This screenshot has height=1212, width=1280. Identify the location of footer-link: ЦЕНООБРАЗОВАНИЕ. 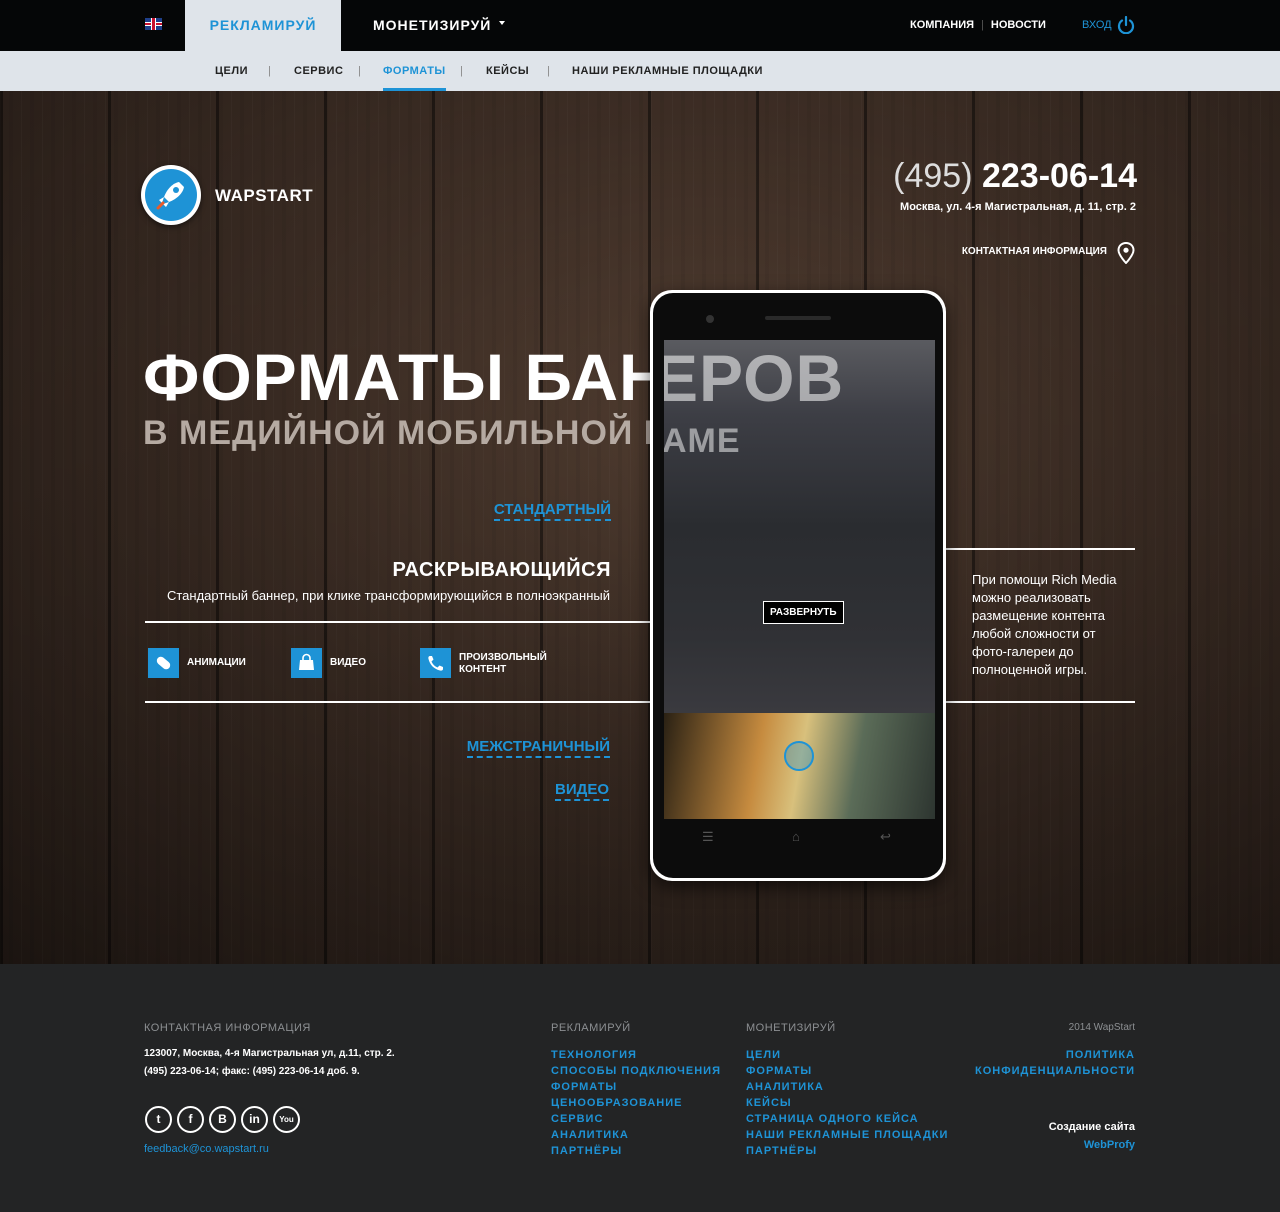
(636, 1103).